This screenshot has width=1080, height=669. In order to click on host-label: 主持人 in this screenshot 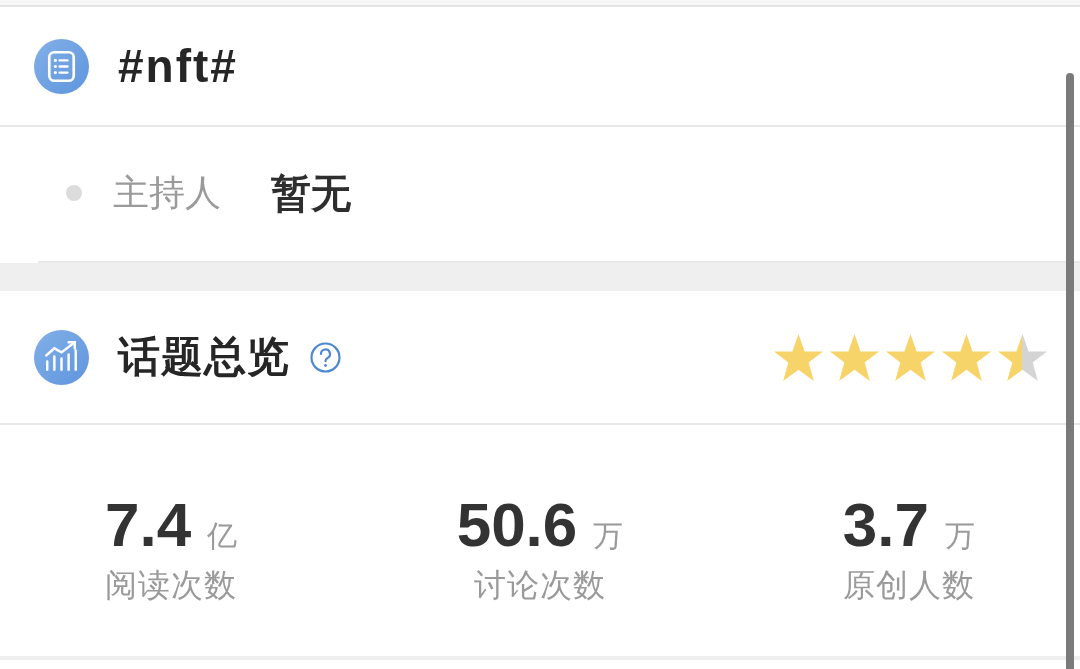, I will do `click(167, 192)`.